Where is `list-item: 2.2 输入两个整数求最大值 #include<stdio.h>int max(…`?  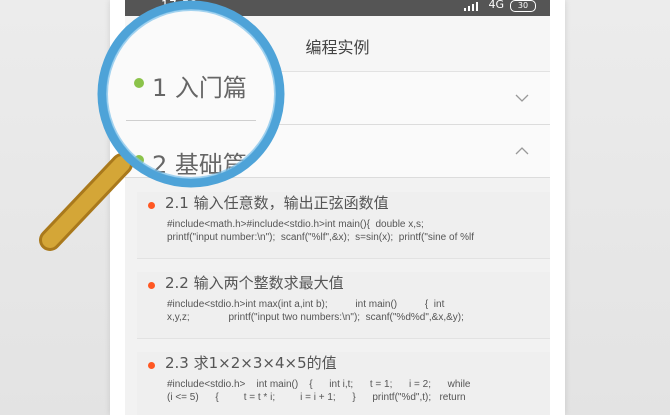
list-item: 2.2 输入两个整数求最大值 #include<stdio.h>int max(… is located at coordinates (343, 305).